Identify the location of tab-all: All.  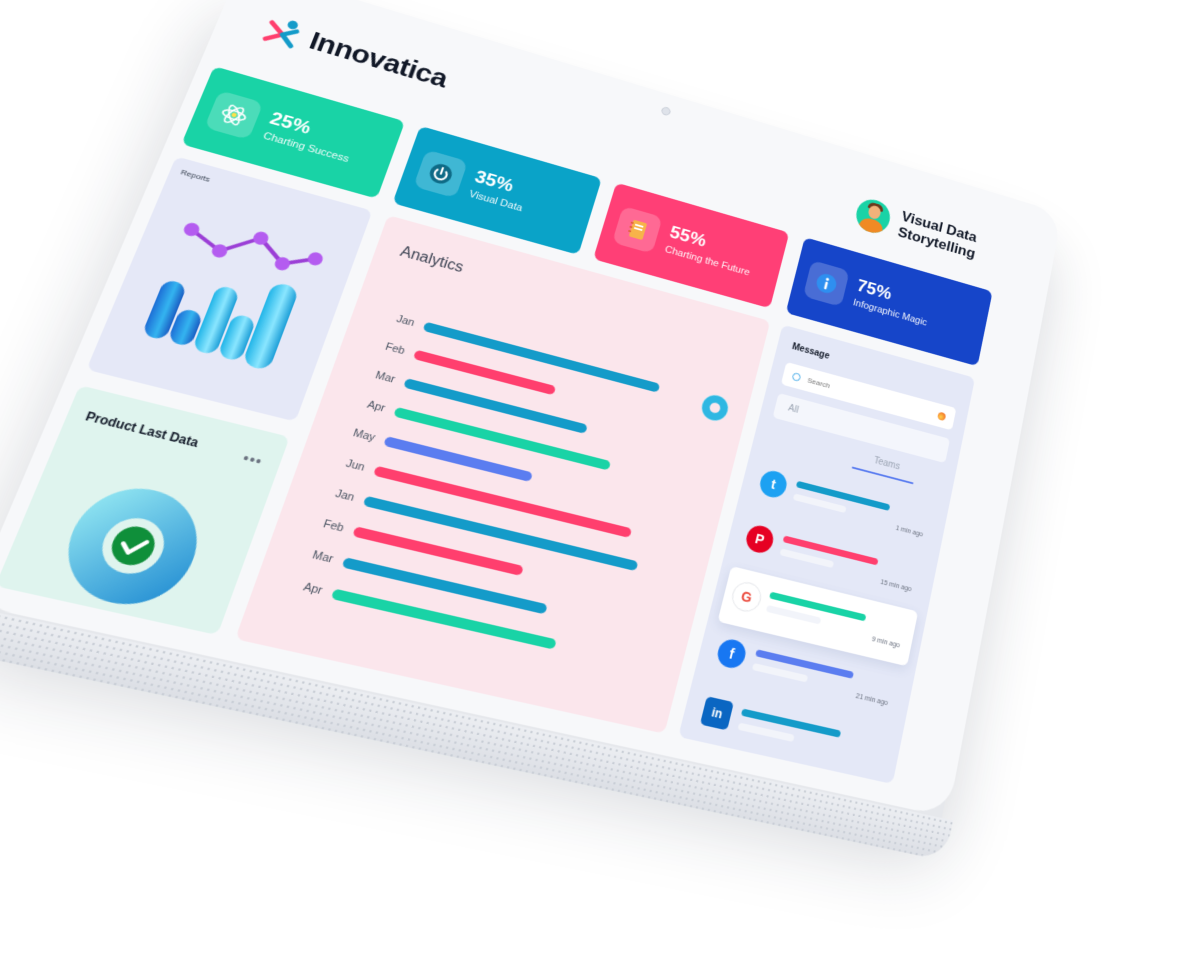
(793, 409).